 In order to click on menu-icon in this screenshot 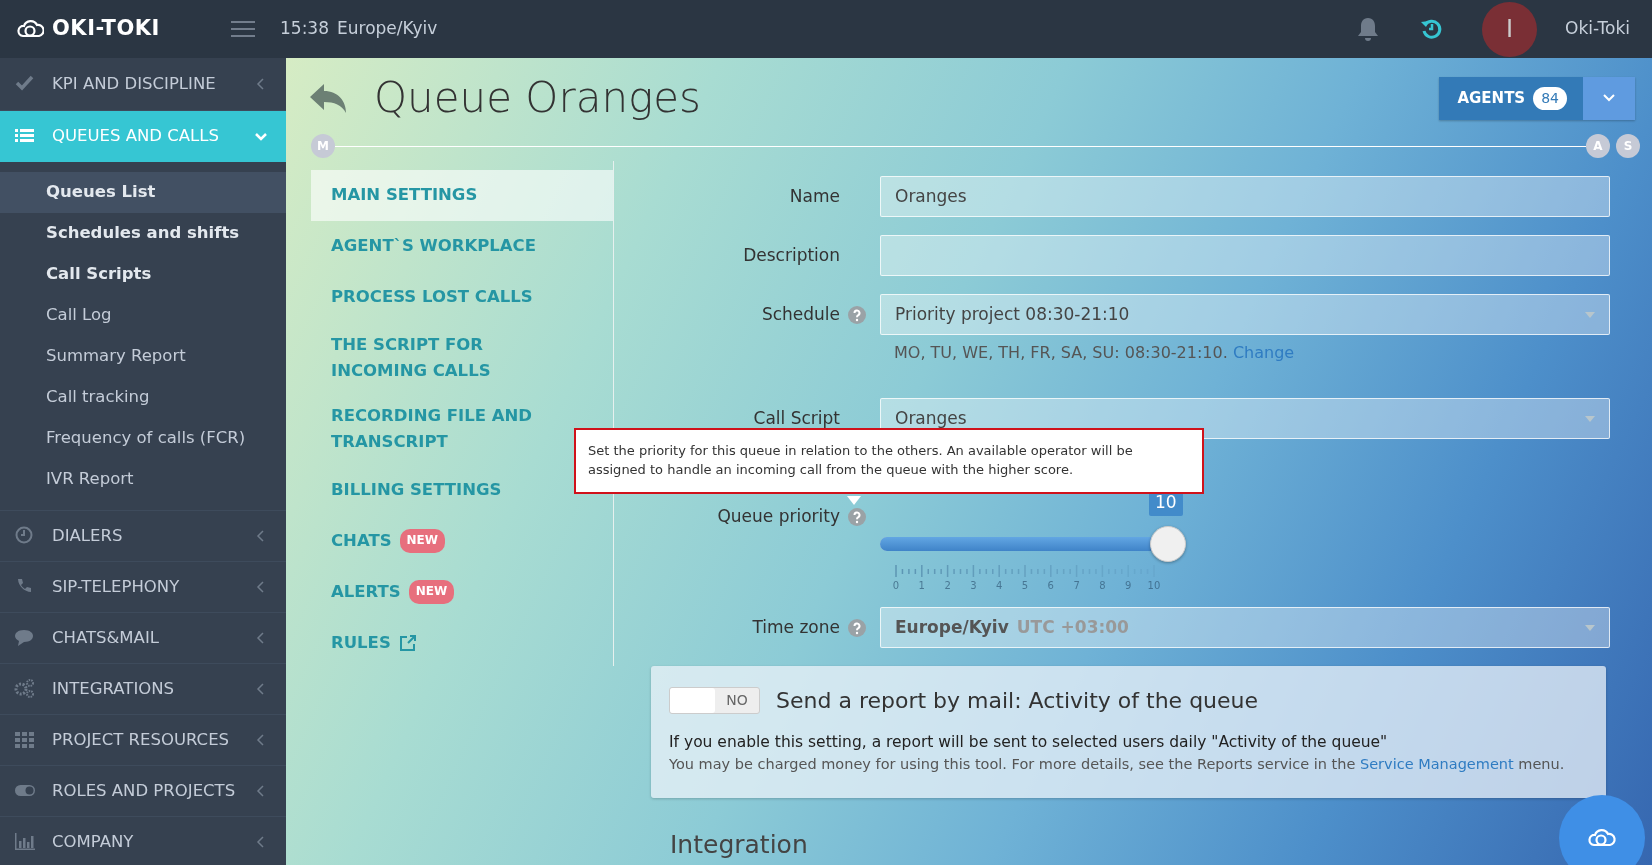, I will do `click(243, 29)`.